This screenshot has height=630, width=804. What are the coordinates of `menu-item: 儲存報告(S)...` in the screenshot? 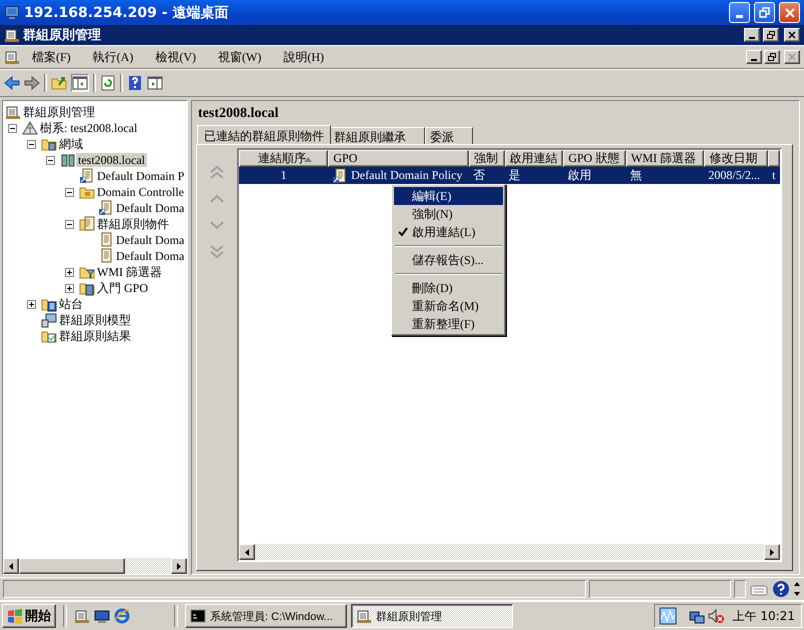 It's located at (448, 260).